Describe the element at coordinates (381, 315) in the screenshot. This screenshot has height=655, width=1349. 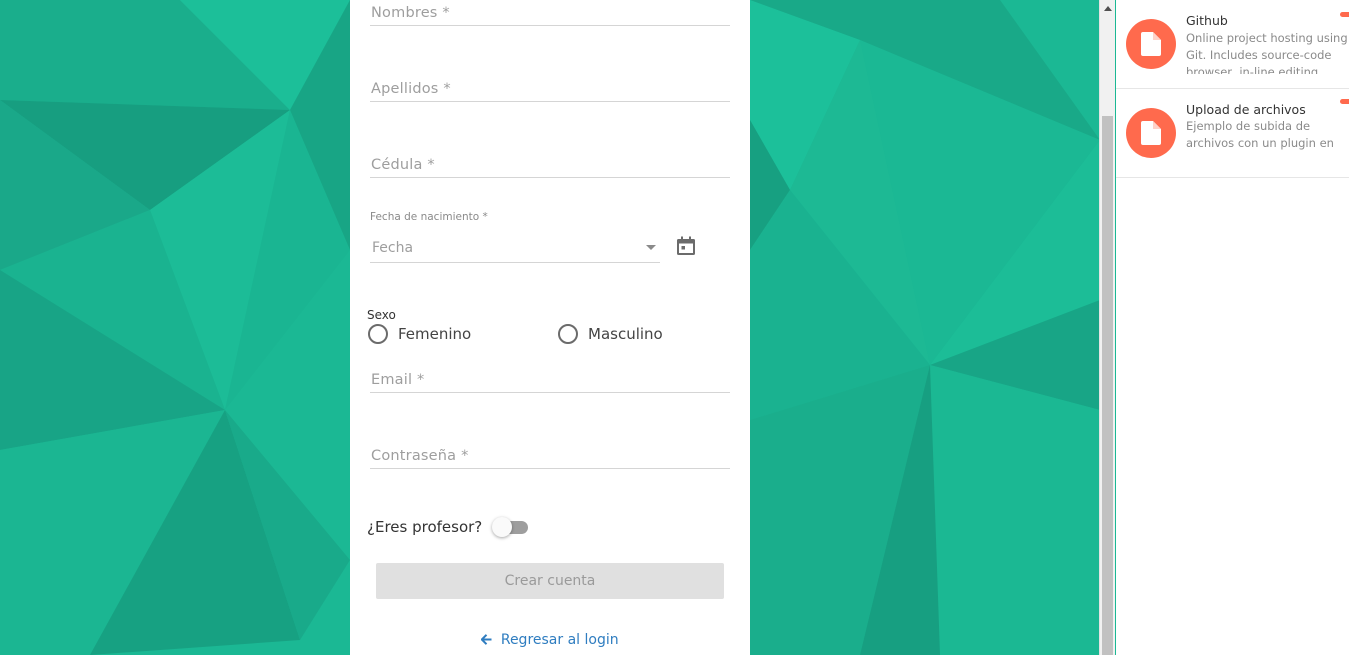
I see `sexo-label: Sexo` at that location.